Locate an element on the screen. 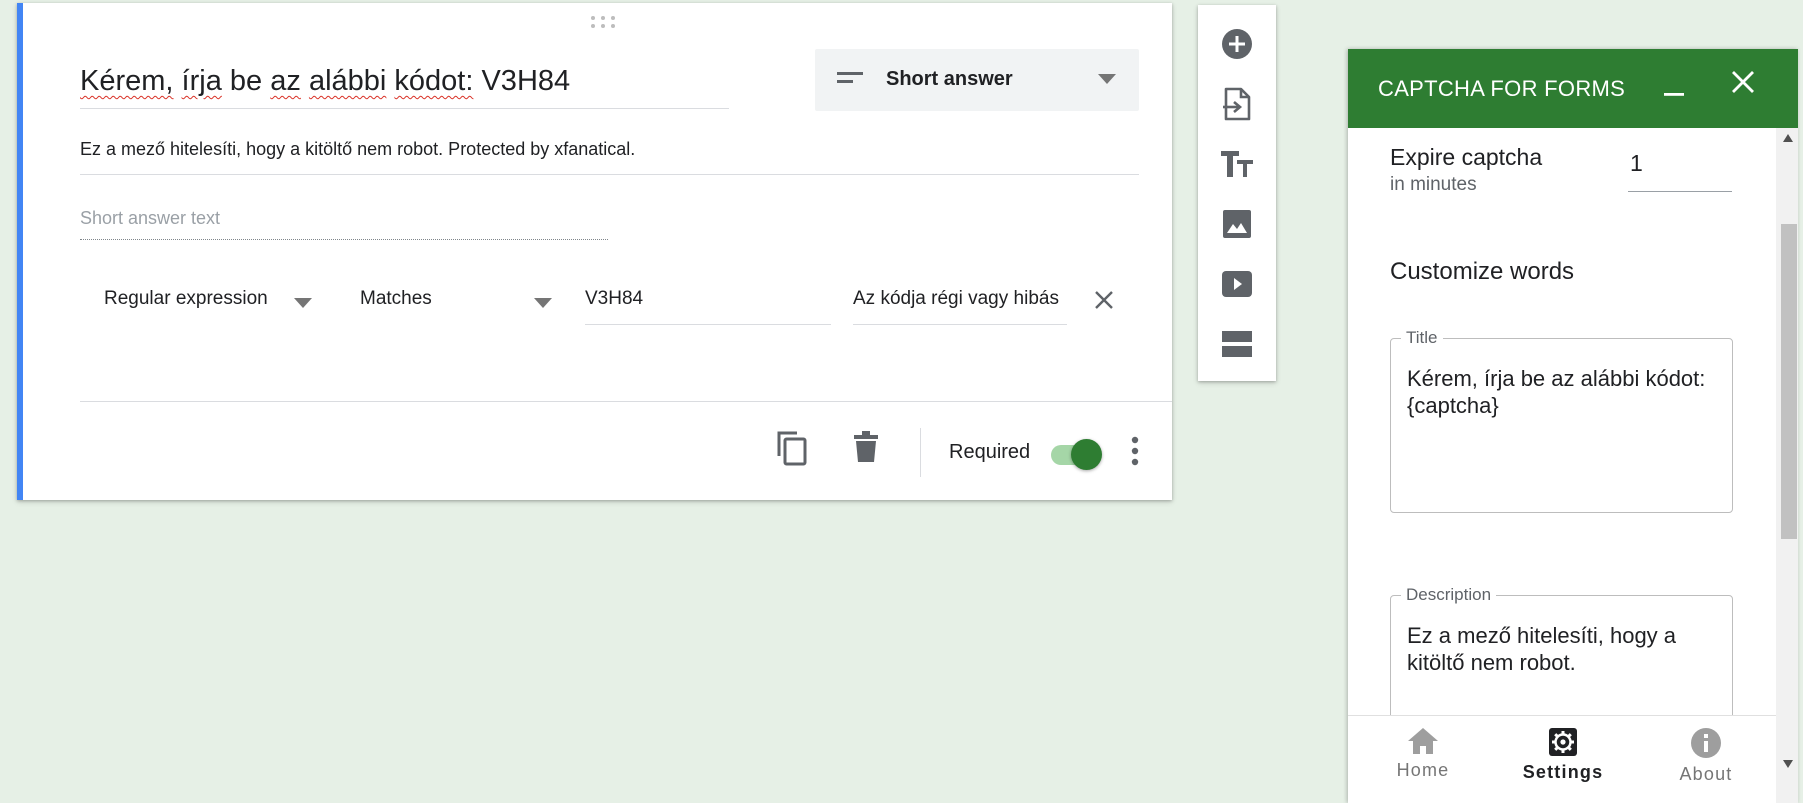 Image resolution: width=1803 pixels, height=803 pixels. expire-minutes-input: 1 is located at coordinates (1680, 171).